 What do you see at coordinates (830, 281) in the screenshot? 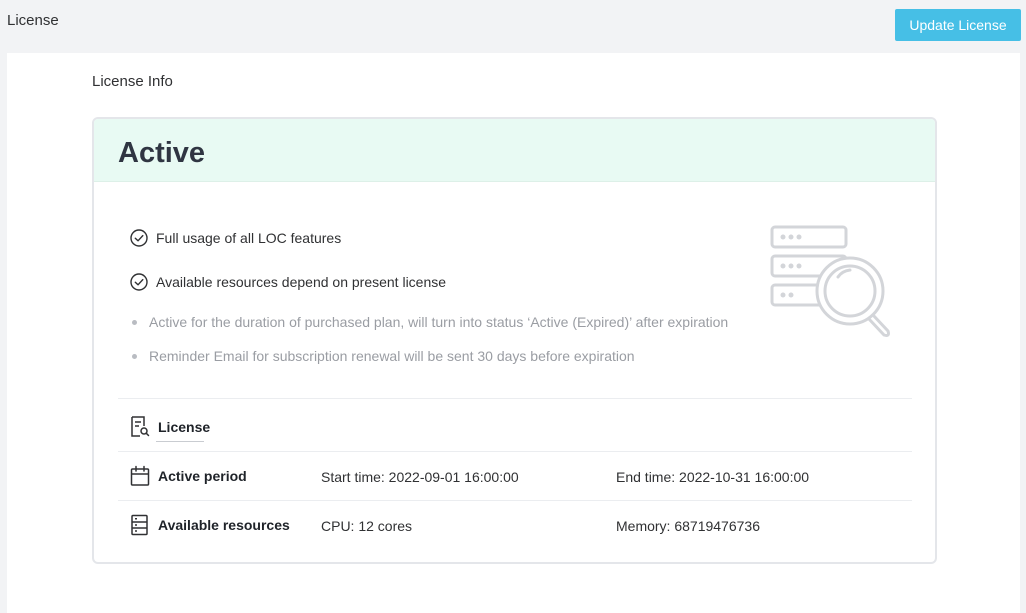
I see `server-search-icon` at bounding box center [830, 281].